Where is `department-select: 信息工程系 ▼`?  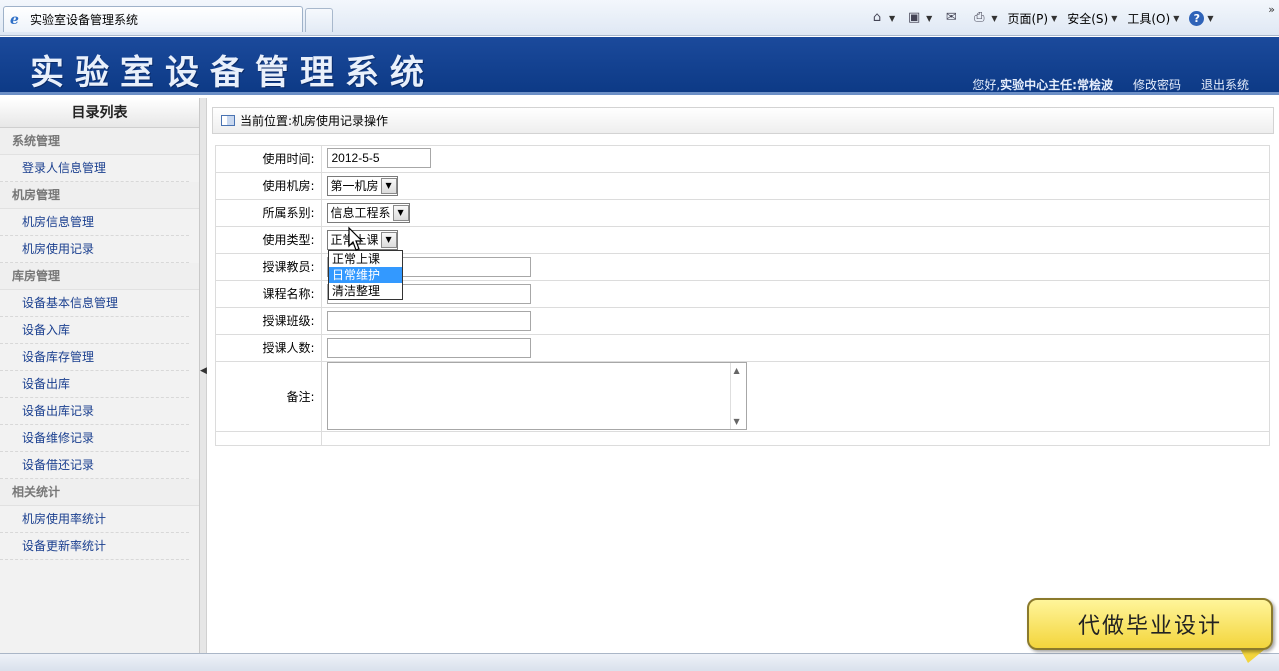 department-select: 信息工程系 ▼ is located at coordinates (368, 212).